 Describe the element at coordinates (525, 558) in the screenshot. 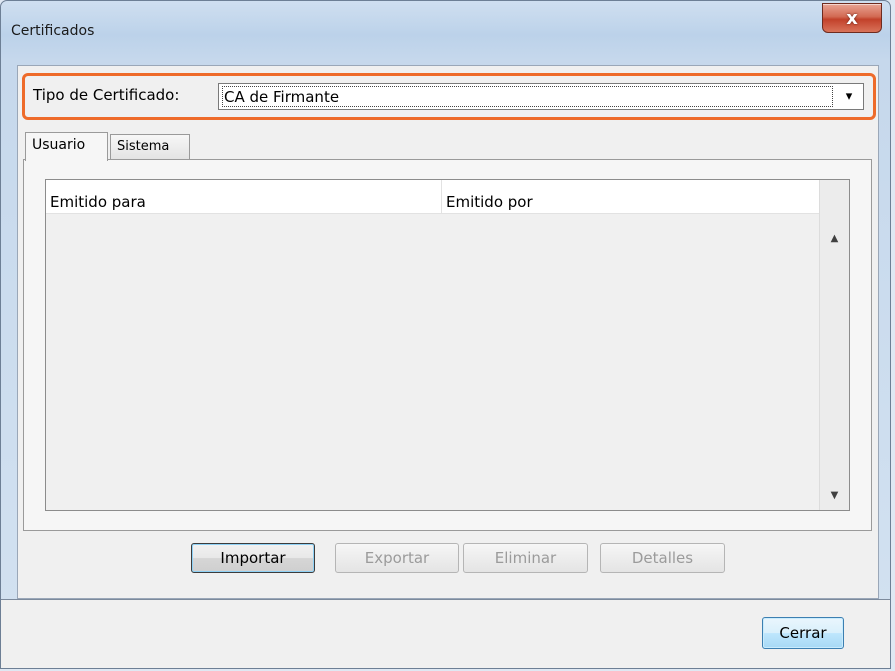

I see `delete-button: Eliminar` at that location.